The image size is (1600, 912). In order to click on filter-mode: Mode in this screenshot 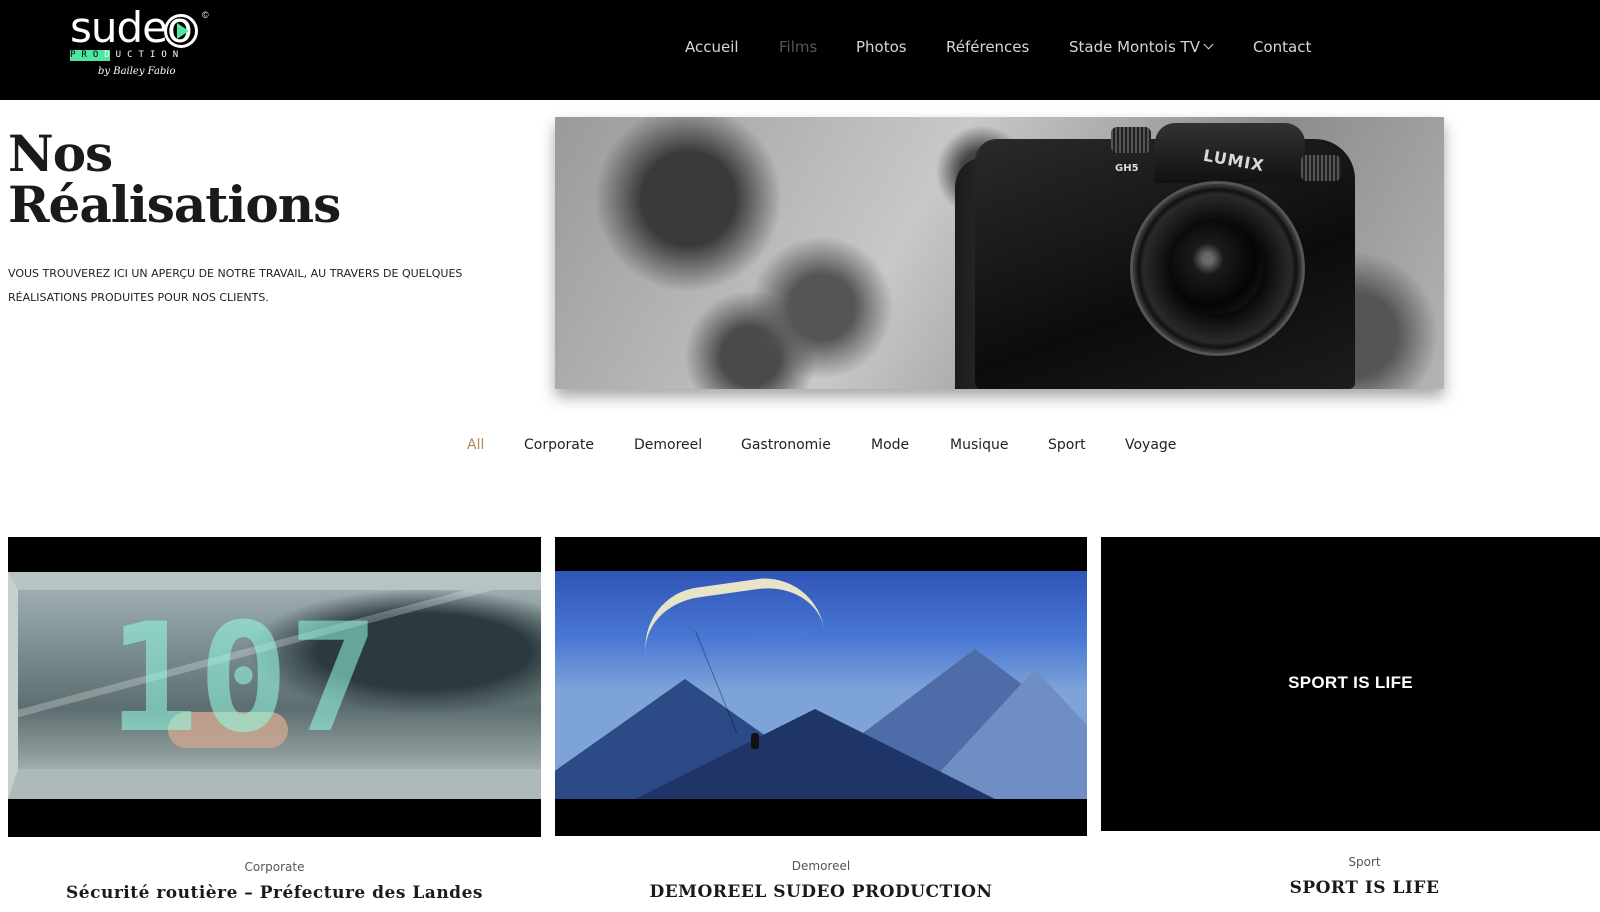, I will do `click(890, 445)`.